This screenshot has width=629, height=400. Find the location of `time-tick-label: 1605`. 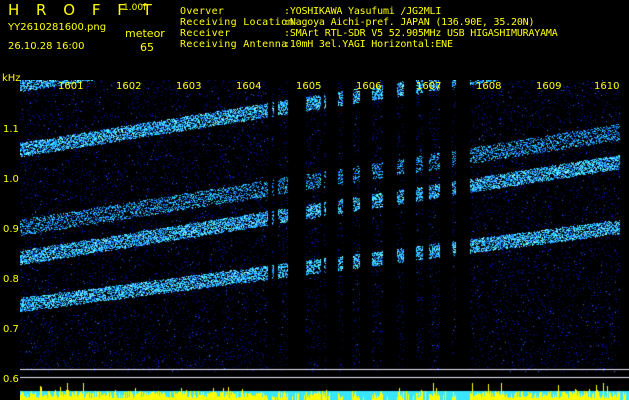

time-tick-label: 1605 is located at coordinates (309, 86).